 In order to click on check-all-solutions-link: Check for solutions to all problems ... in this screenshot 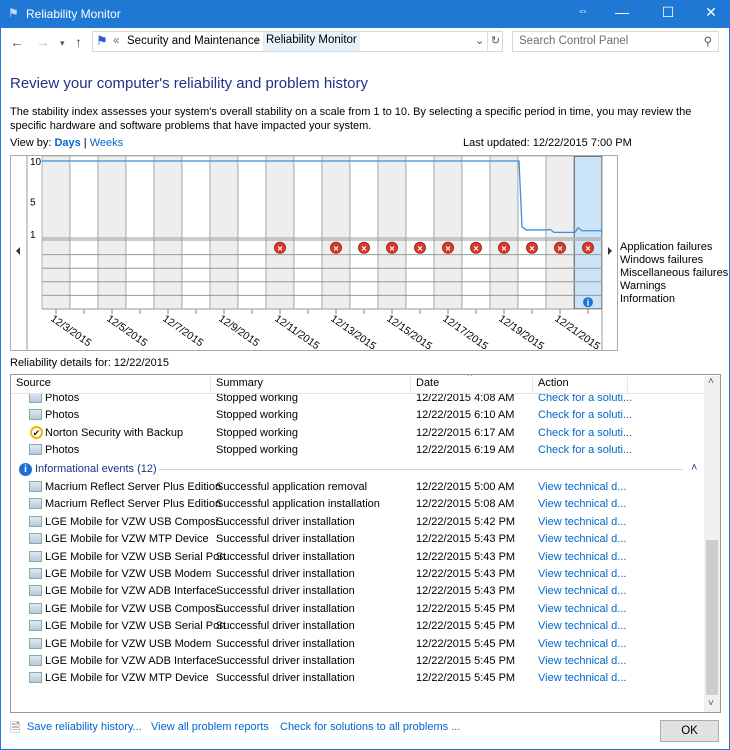, I will do `click(370, 727)`.